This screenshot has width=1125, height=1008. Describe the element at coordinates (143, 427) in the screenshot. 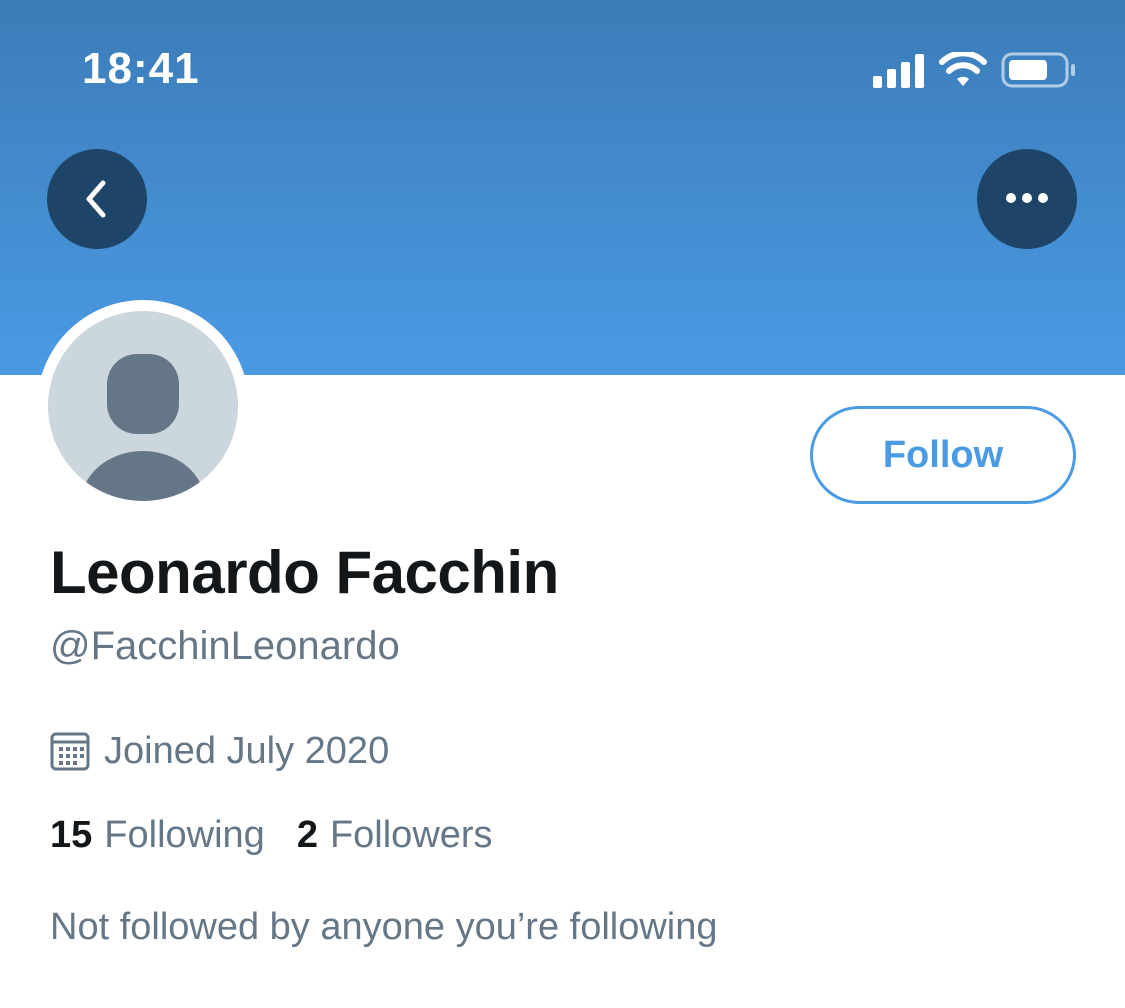

I see `default-avatar-icon` at that location.